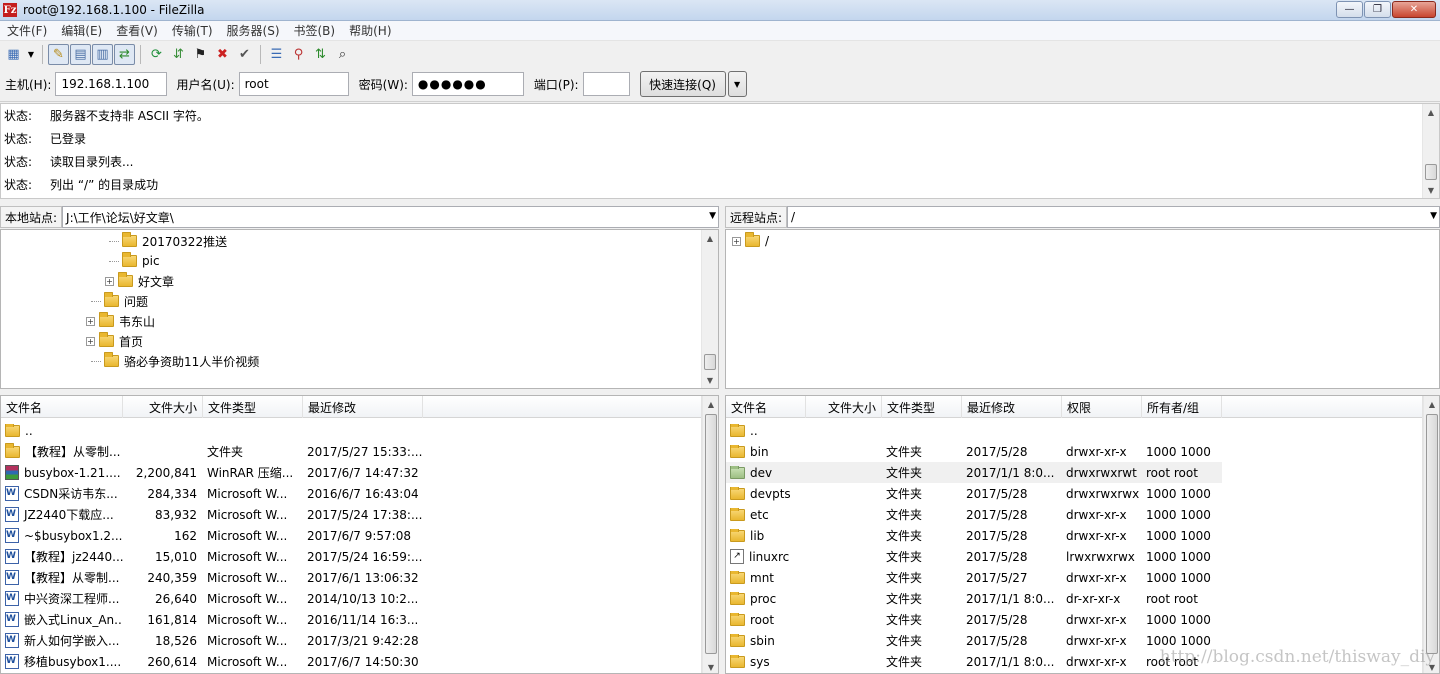 This screenshot has height=674, width=1440. What do you see at coordinates (762, 640) in the screenshot?
I see `file-name: sbin` at bounding box center [762, 640].